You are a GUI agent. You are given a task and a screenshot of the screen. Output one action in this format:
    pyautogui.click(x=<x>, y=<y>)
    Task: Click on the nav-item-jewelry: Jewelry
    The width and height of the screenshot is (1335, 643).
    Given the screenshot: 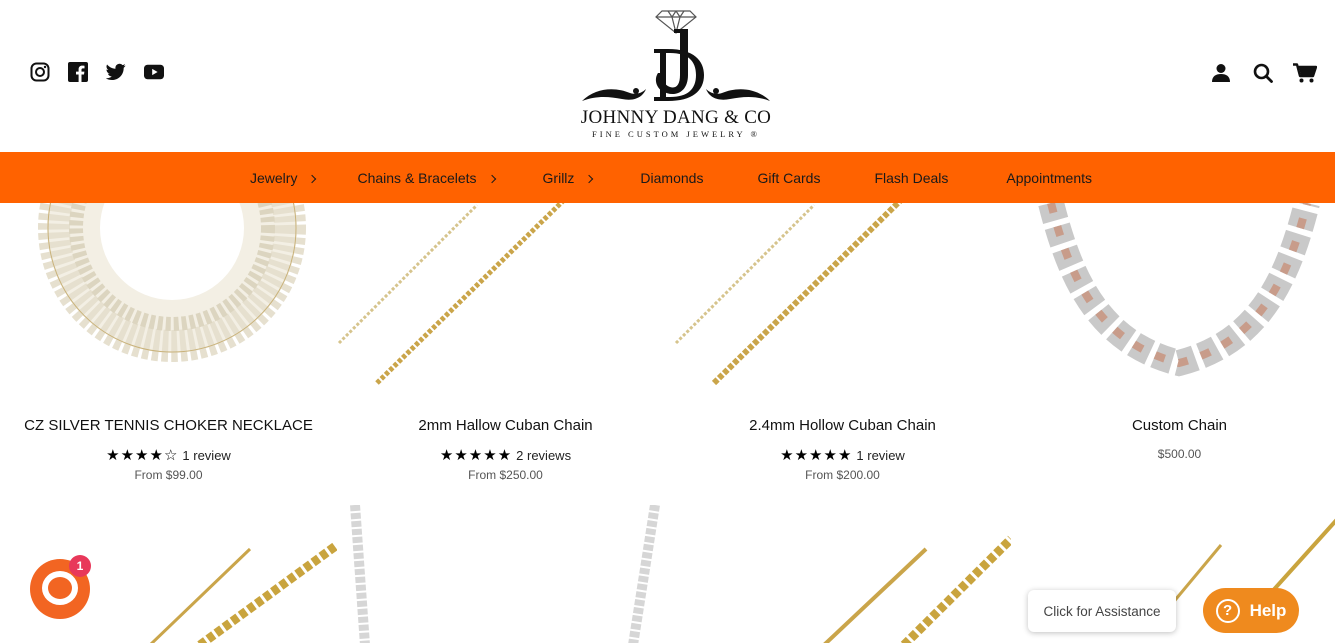 What is the action you would take?
    pyautogui.click(x=283, y=177)
    